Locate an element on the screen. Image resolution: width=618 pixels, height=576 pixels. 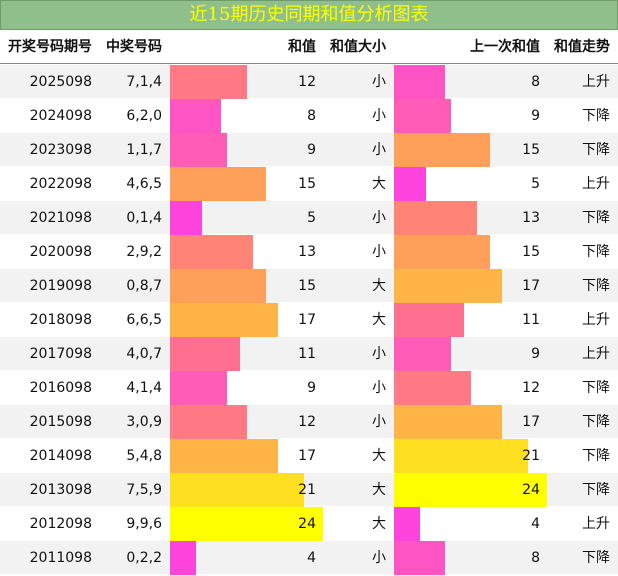
numbers-cell: 4,6,5 is located at coordinates (144, 184).